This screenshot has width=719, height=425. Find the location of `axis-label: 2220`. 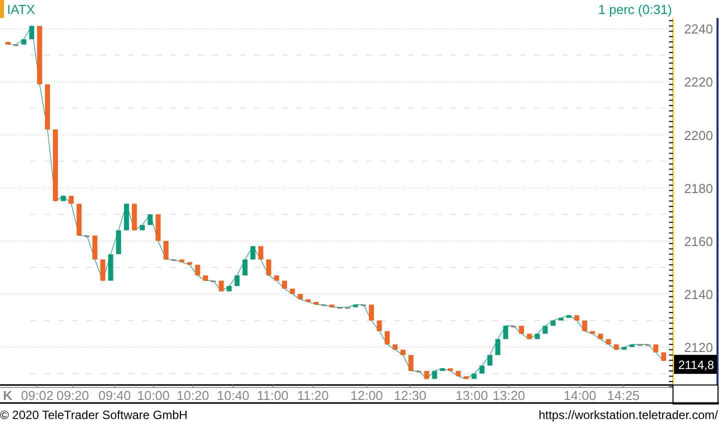

axis-label: 2220 is located at coordinates (698, 82).